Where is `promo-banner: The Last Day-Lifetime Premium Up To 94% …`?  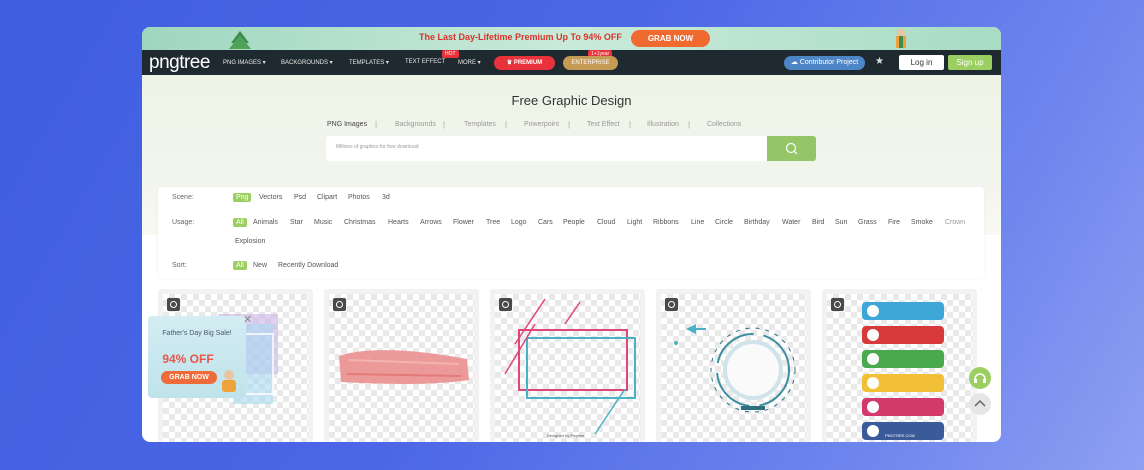
promo-banner: The Last Day-Lifetime Premium Up To 94% … is located at coordinates (571, 38).